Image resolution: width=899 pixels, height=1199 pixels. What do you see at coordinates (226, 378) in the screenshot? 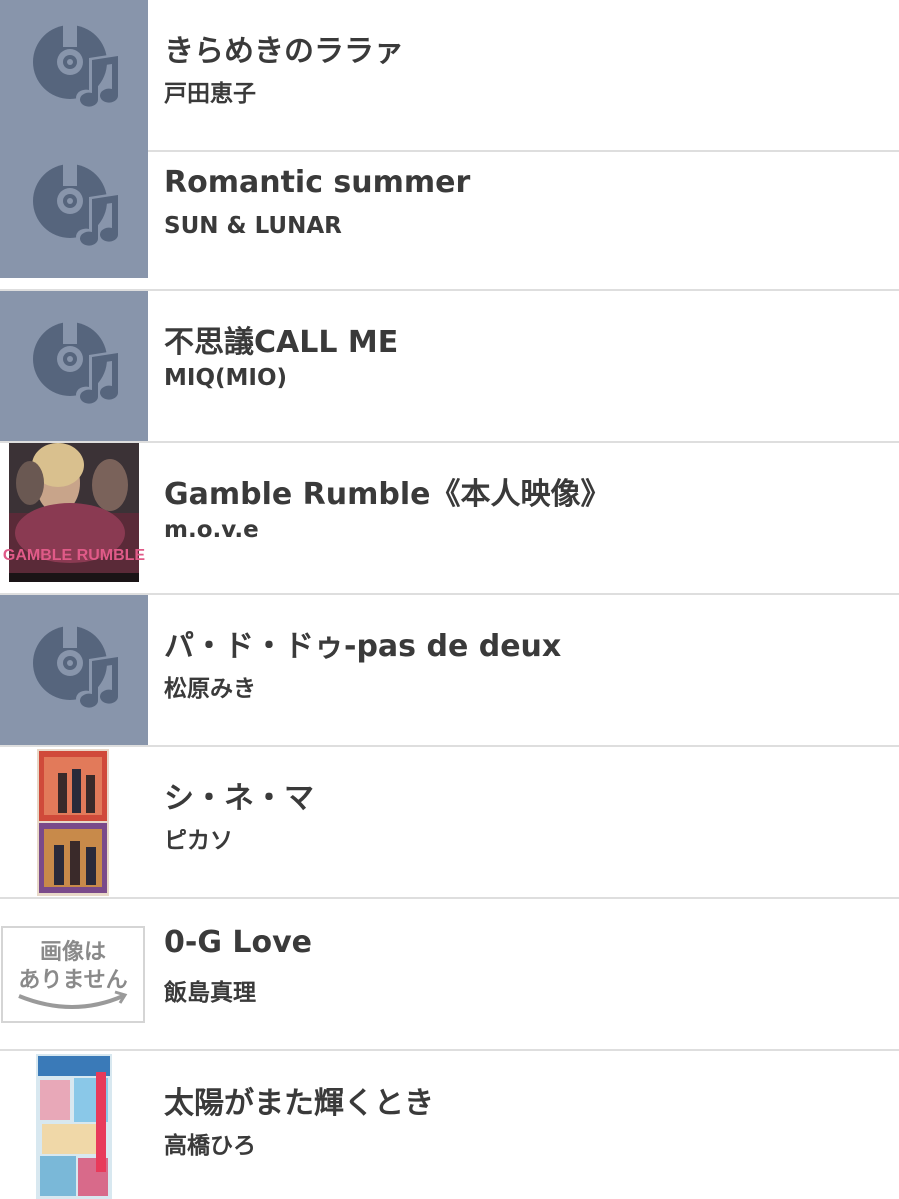
I see `song-artist: MIQ(MIO)` at bounding box center [226, 378].